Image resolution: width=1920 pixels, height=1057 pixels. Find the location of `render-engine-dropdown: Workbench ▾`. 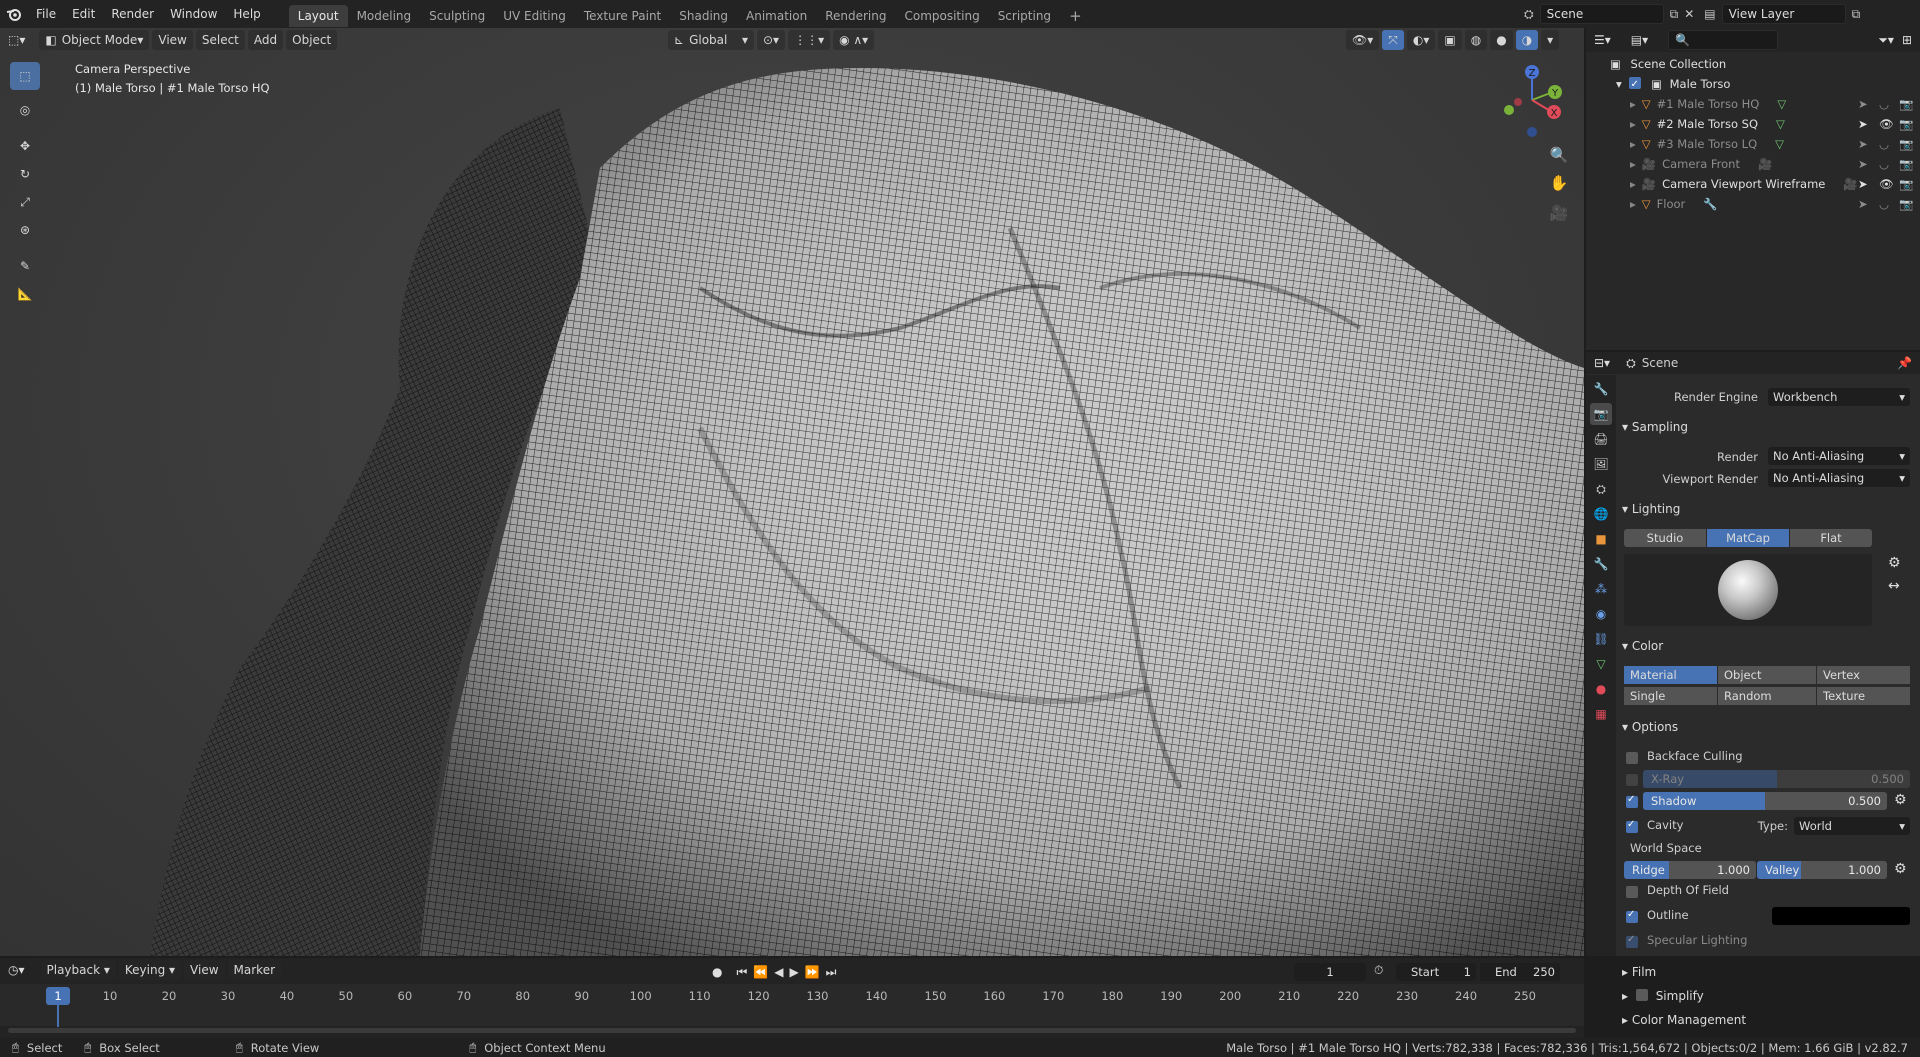

render-engine-dropdown: Workbench ▾ is located at coordinates (1839, 397).